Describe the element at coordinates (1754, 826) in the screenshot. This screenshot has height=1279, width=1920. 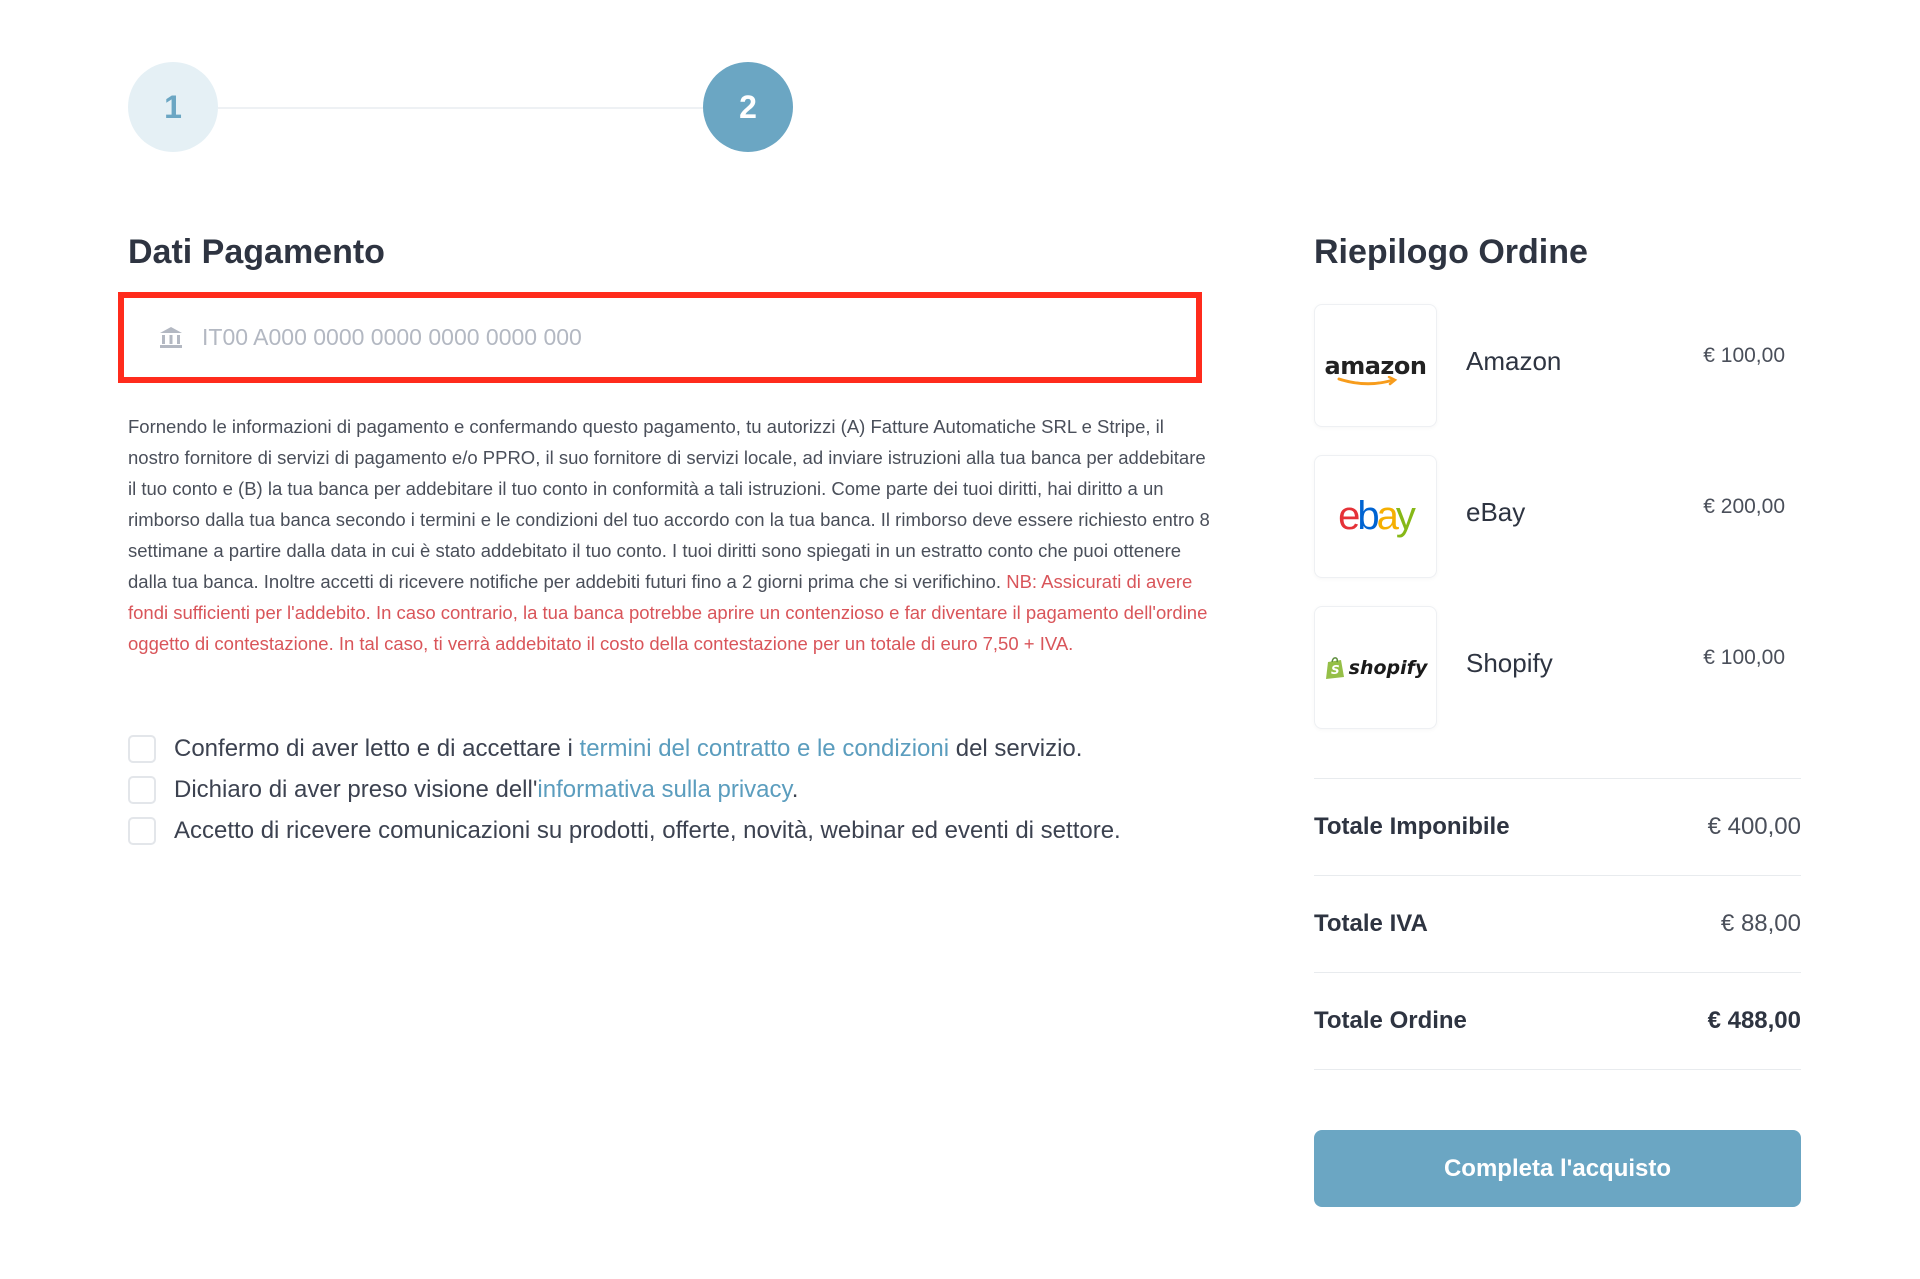
I see `total-value: € 400,00` at that location.